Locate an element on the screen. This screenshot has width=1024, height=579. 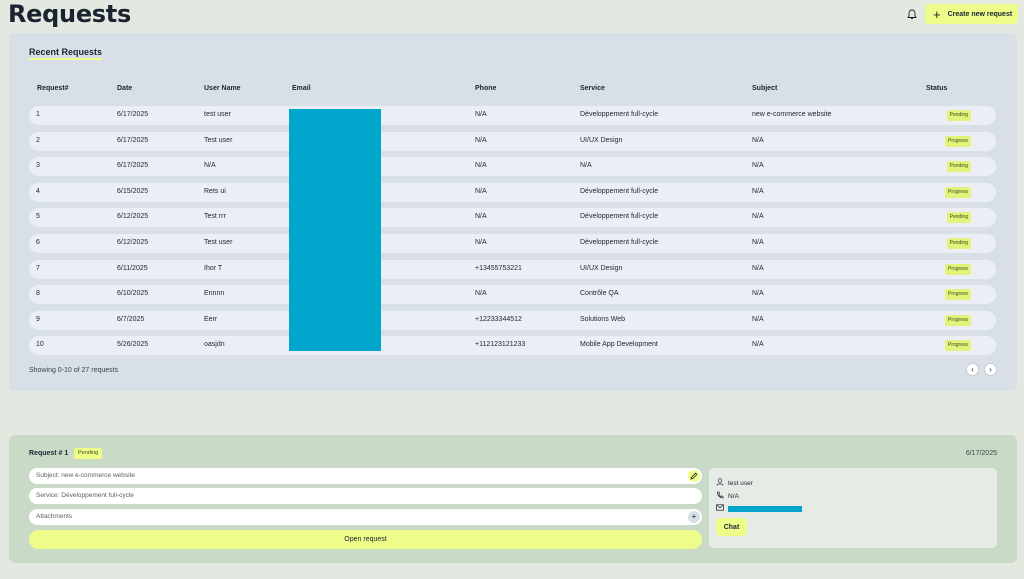
request-id: 8 is located at coordinates (38, 294).